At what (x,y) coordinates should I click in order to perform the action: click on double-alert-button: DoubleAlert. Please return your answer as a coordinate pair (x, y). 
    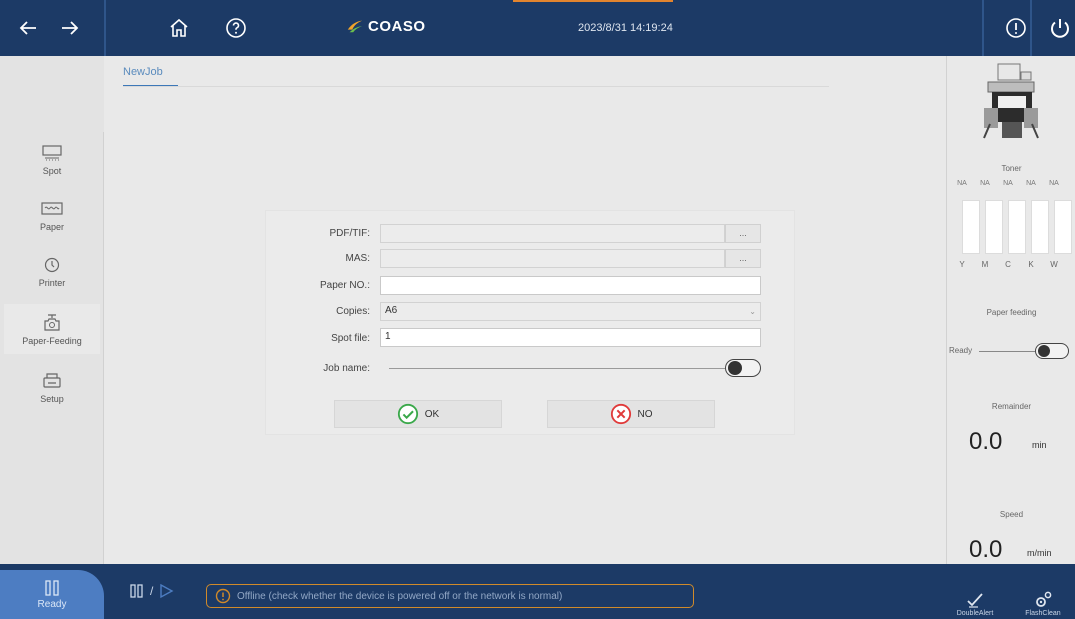
    Looking at the image, I should click on (975, 597).